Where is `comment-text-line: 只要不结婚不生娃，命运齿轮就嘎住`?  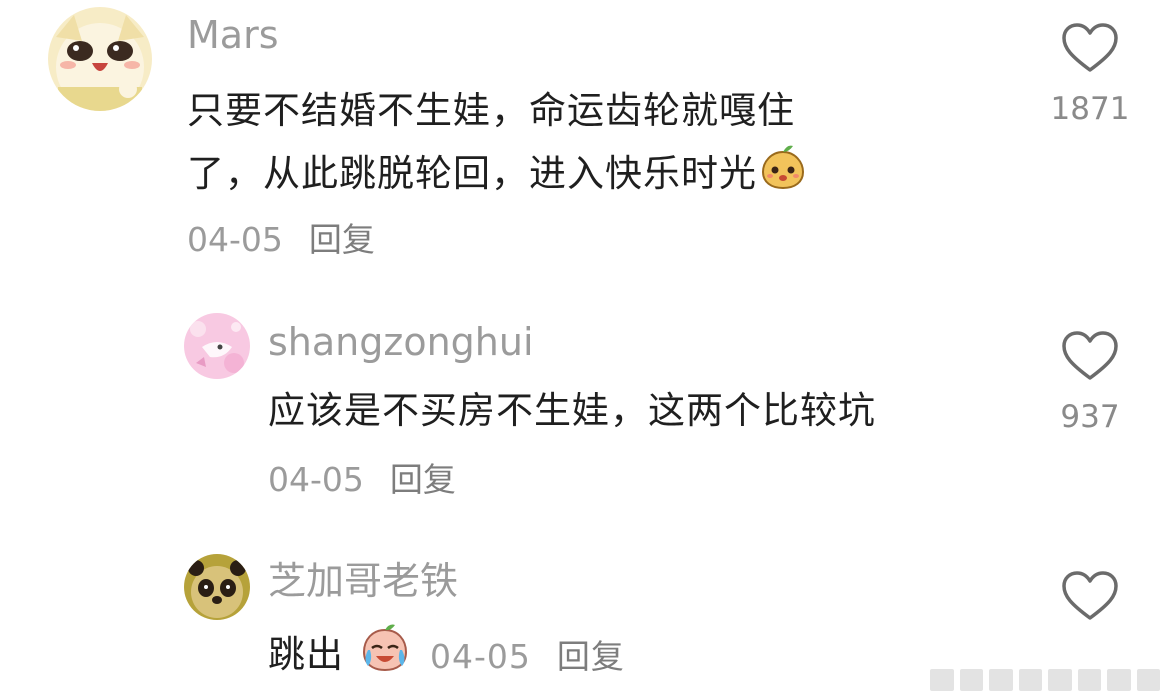
comment-text-line: 只要不结婚不生娃，命运齿轮就嘎住 is located at coordinates (491, 110).